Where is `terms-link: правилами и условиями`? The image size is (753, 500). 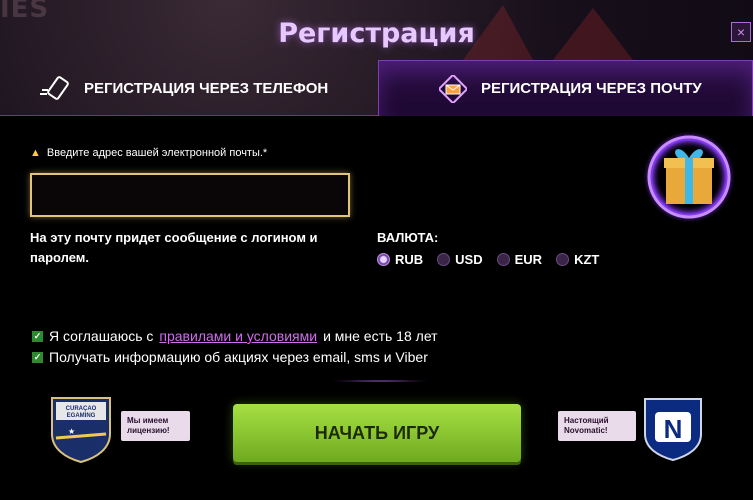
terms-link: правилами и условиями is located at coordinates (238, 336).